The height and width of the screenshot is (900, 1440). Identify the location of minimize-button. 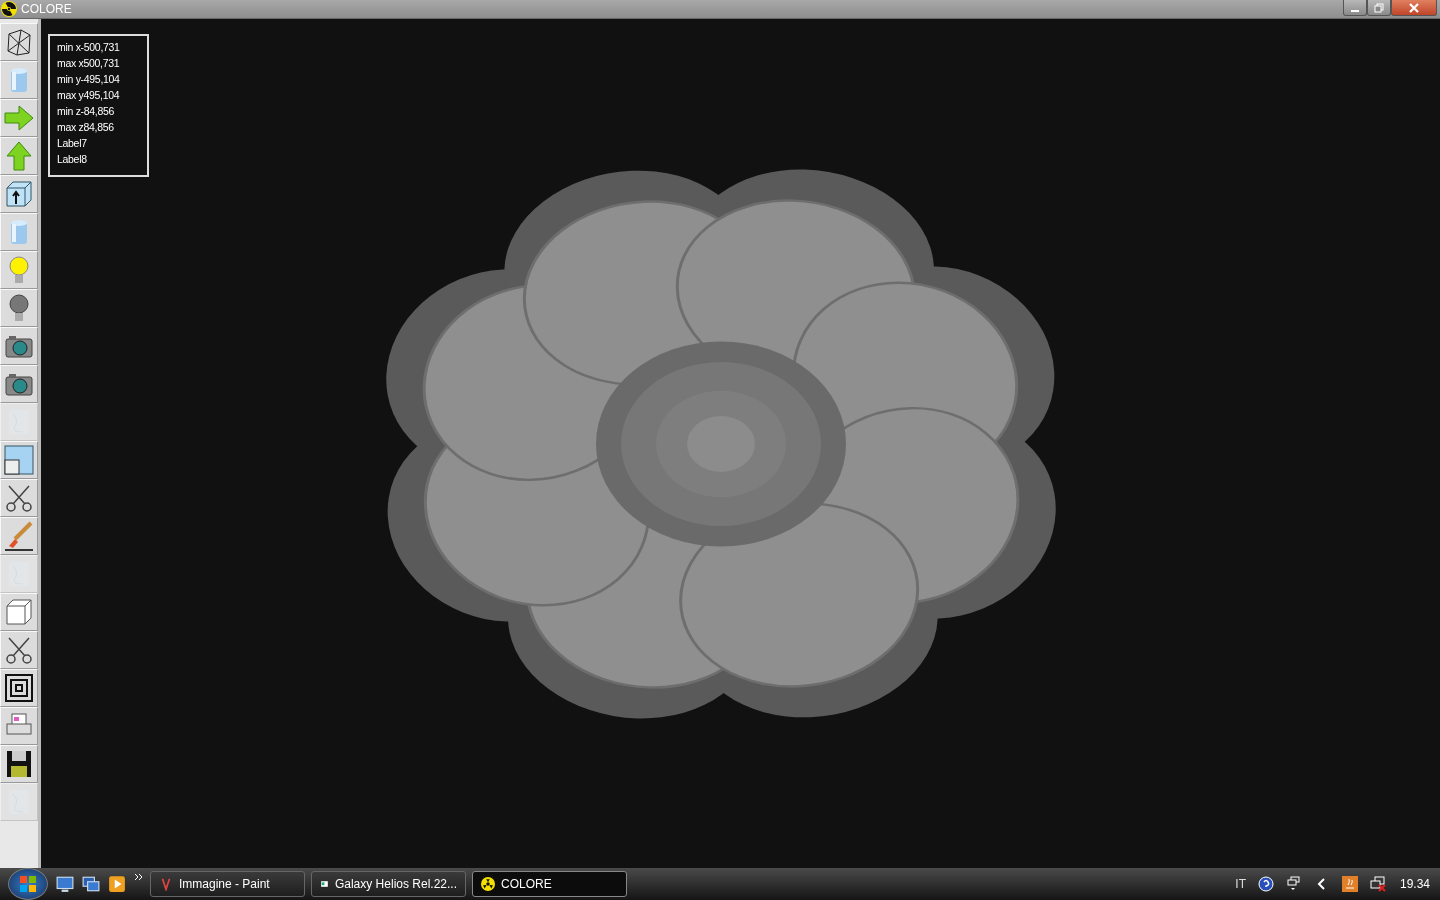
(1355, 8).